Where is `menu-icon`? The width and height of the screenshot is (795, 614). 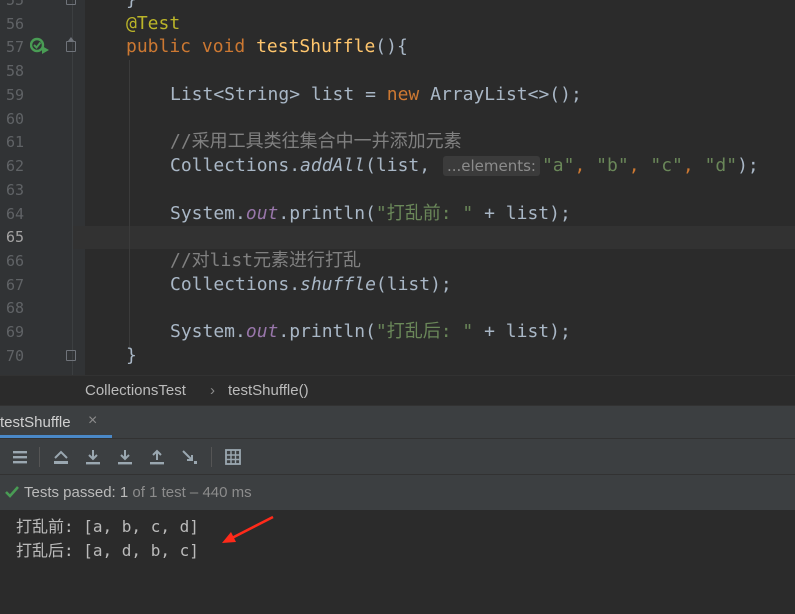 menu-icon is located at coordinates (20, 457).